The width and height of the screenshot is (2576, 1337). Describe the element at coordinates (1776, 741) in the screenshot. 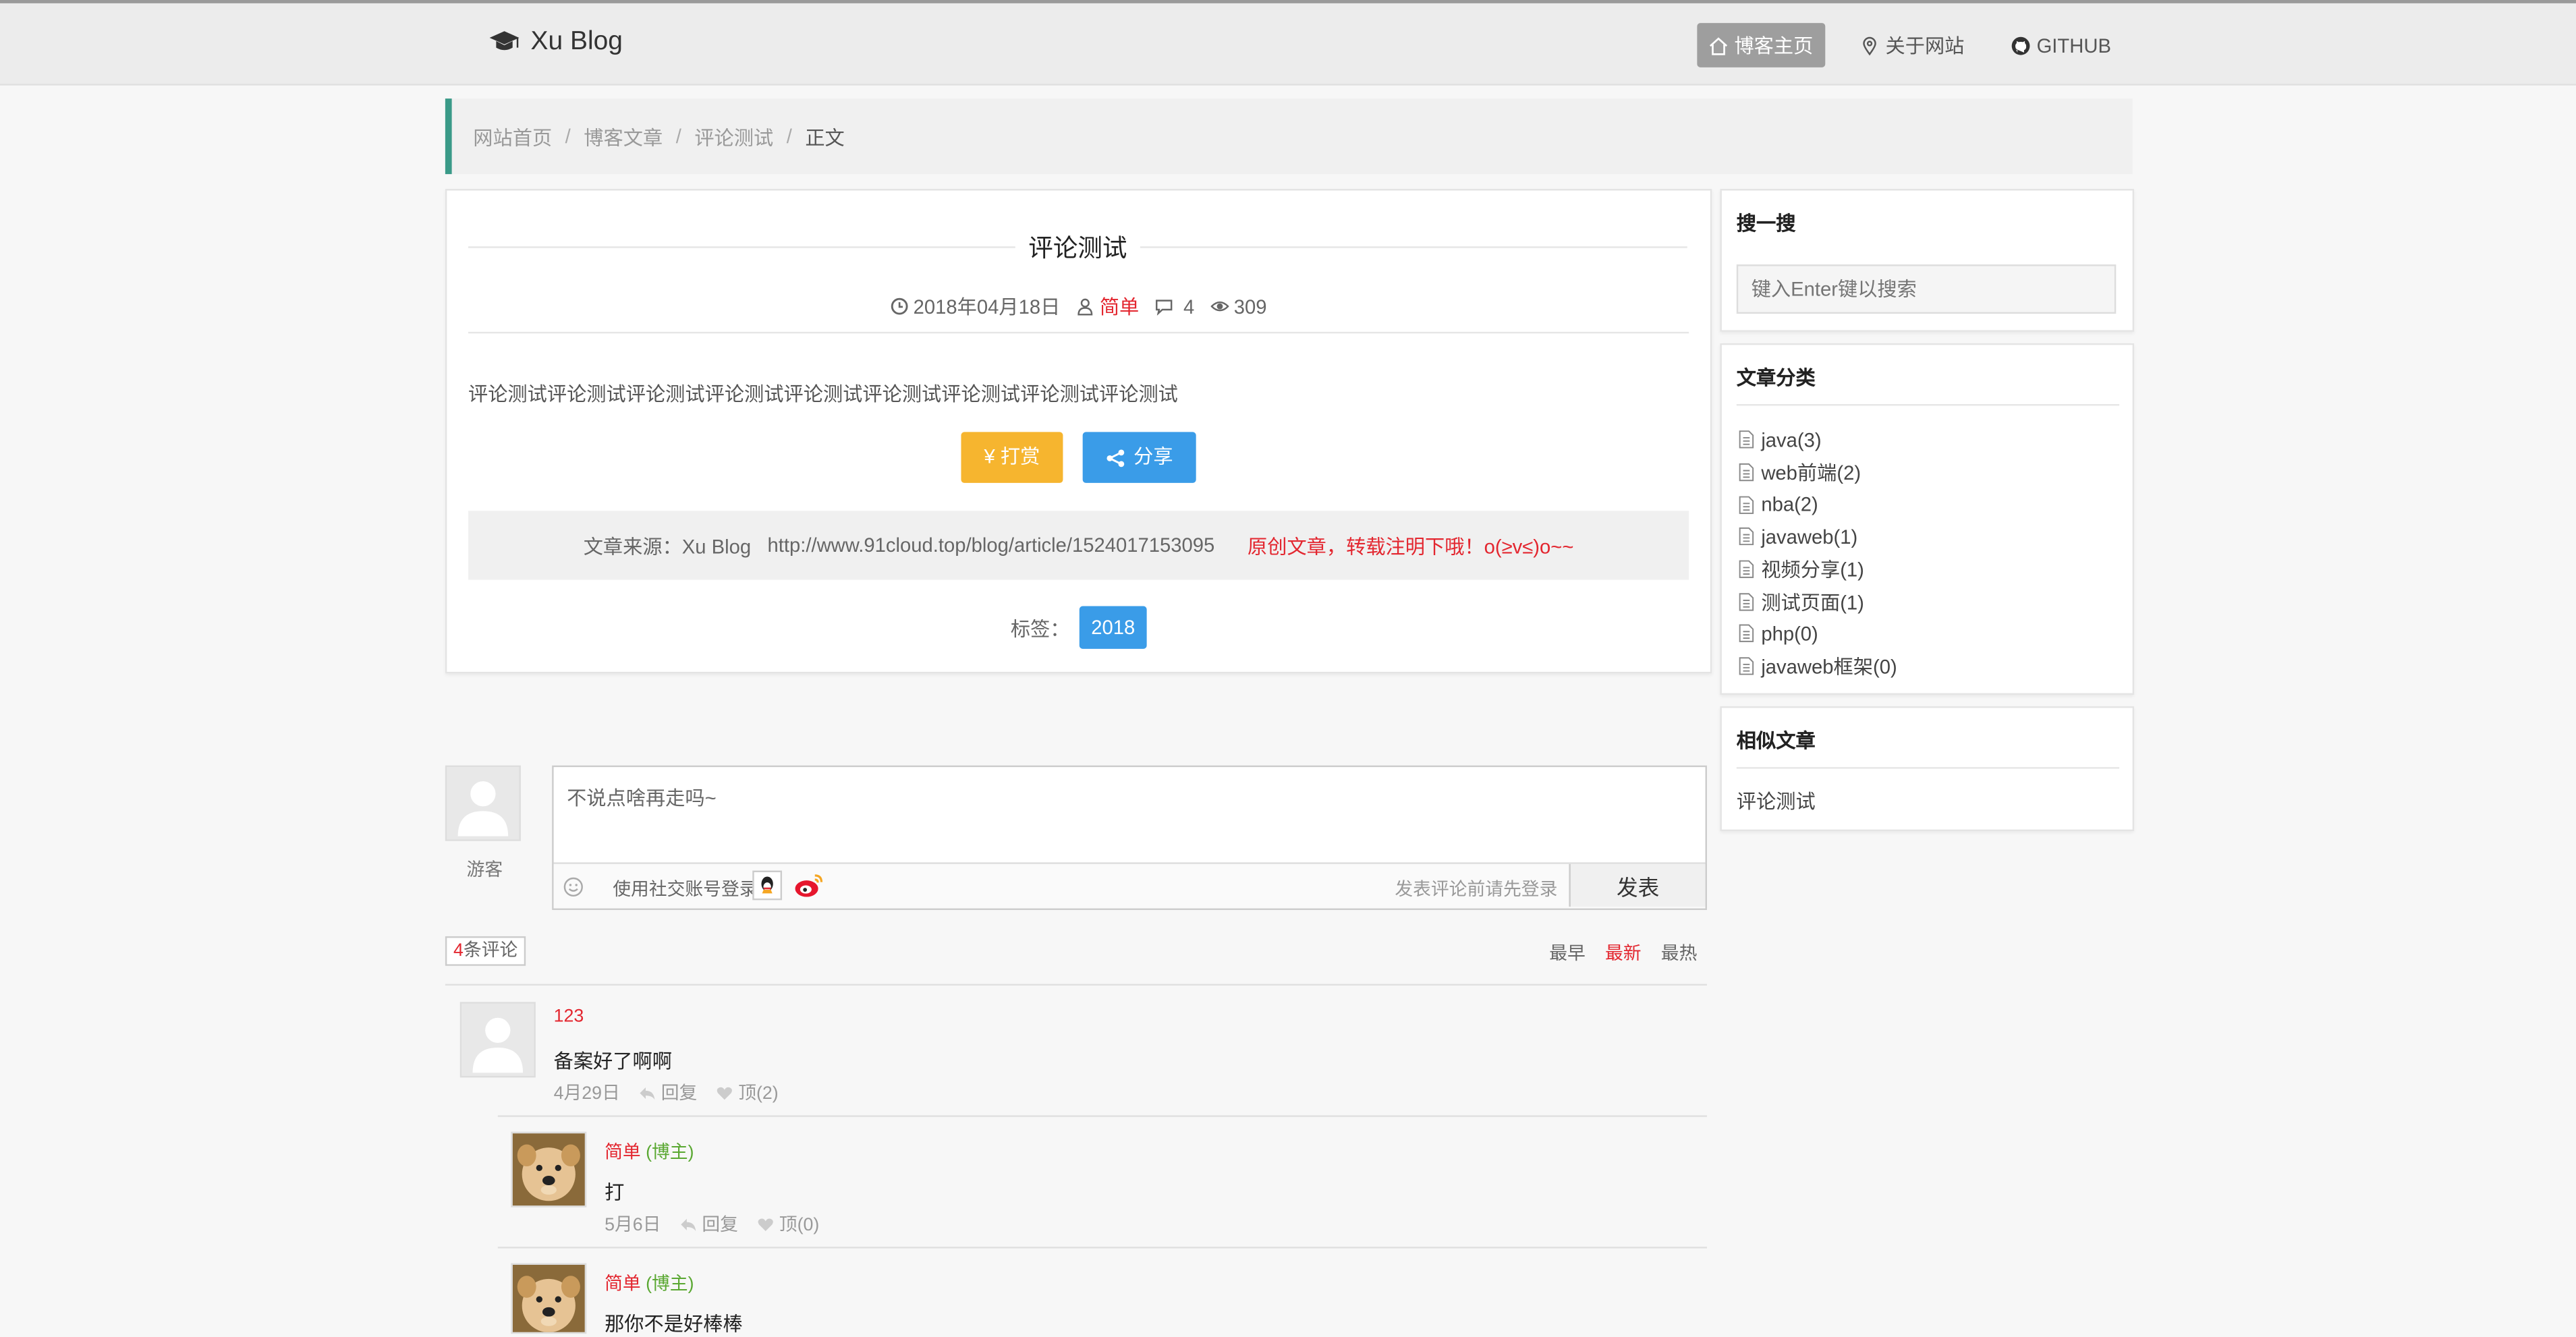

I see `widget-title: 相似文章` at that location.